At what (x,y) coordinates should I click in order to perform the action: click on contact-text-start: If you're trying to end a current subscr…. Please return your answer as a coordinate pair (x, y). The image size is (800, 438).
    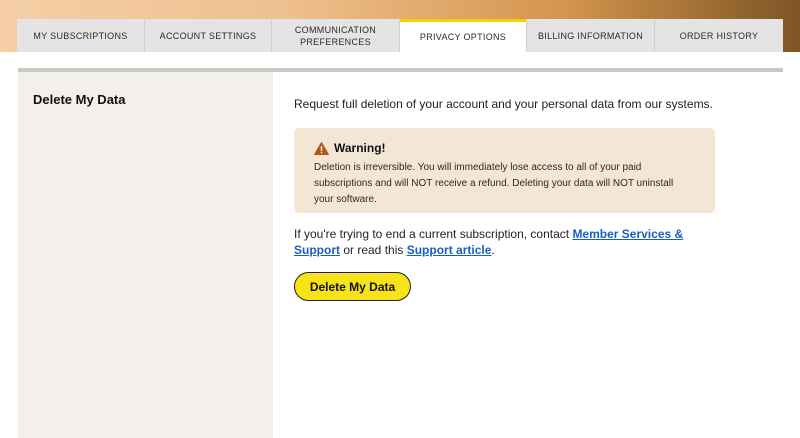
    Looking at the image, I should click on (433, 234).